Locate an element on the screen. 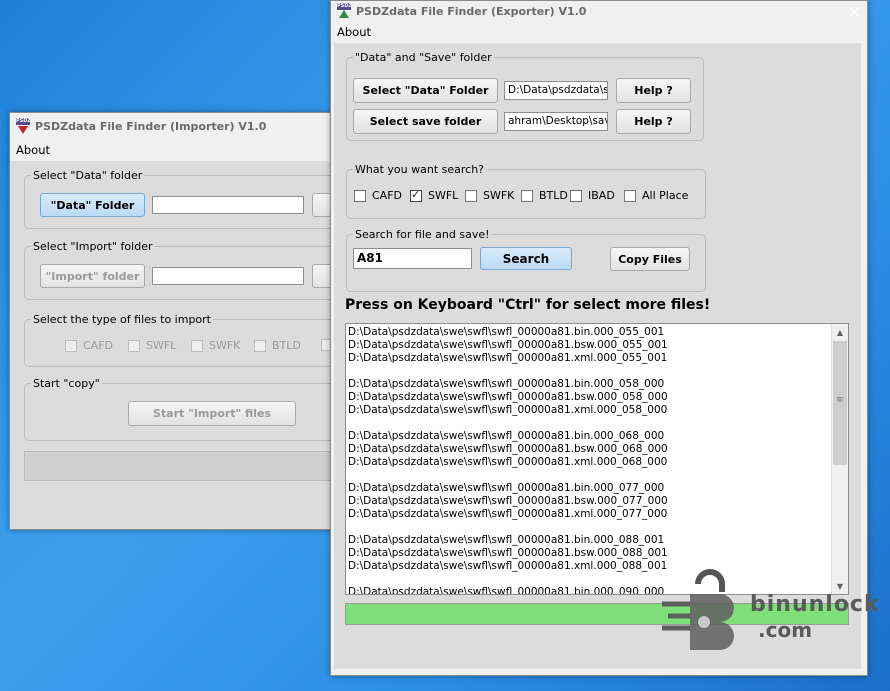 The width and height of the screenshot is (890, 691). import-folder-group-label: Select "Import" folder is located at coordinates (93, 246).